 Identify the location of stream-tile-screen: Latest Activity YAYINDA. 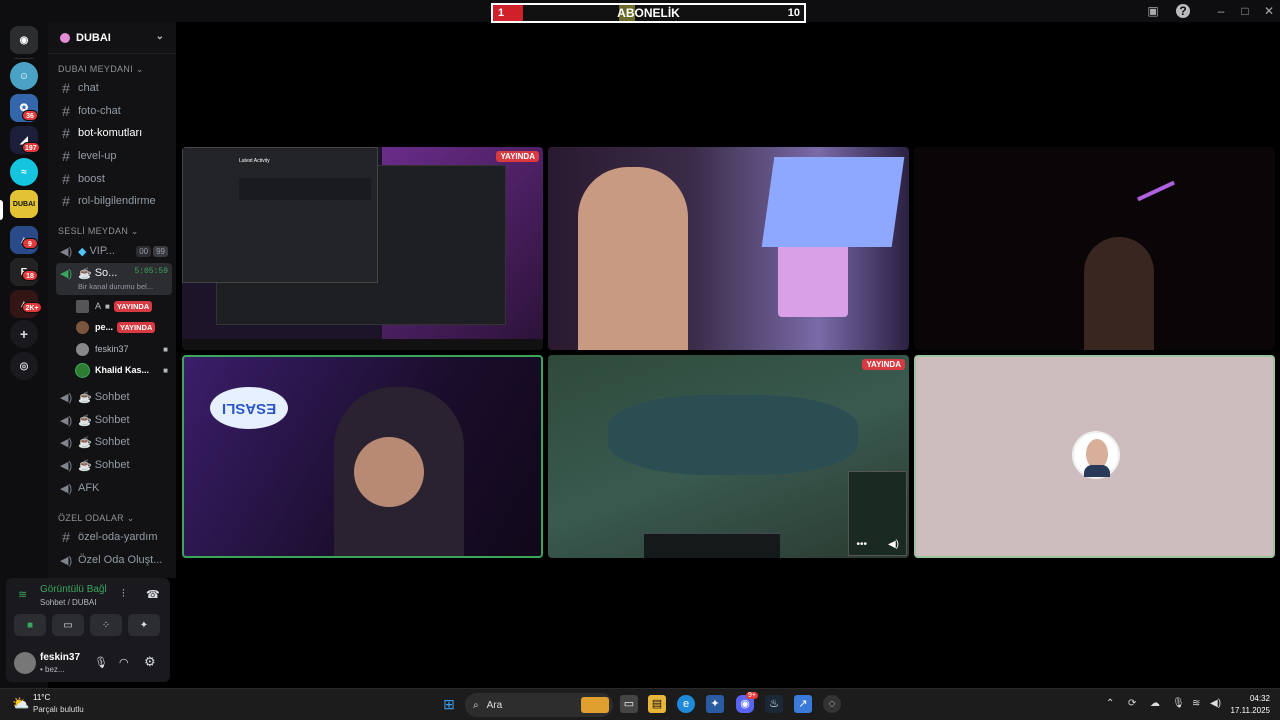
(362, 248).